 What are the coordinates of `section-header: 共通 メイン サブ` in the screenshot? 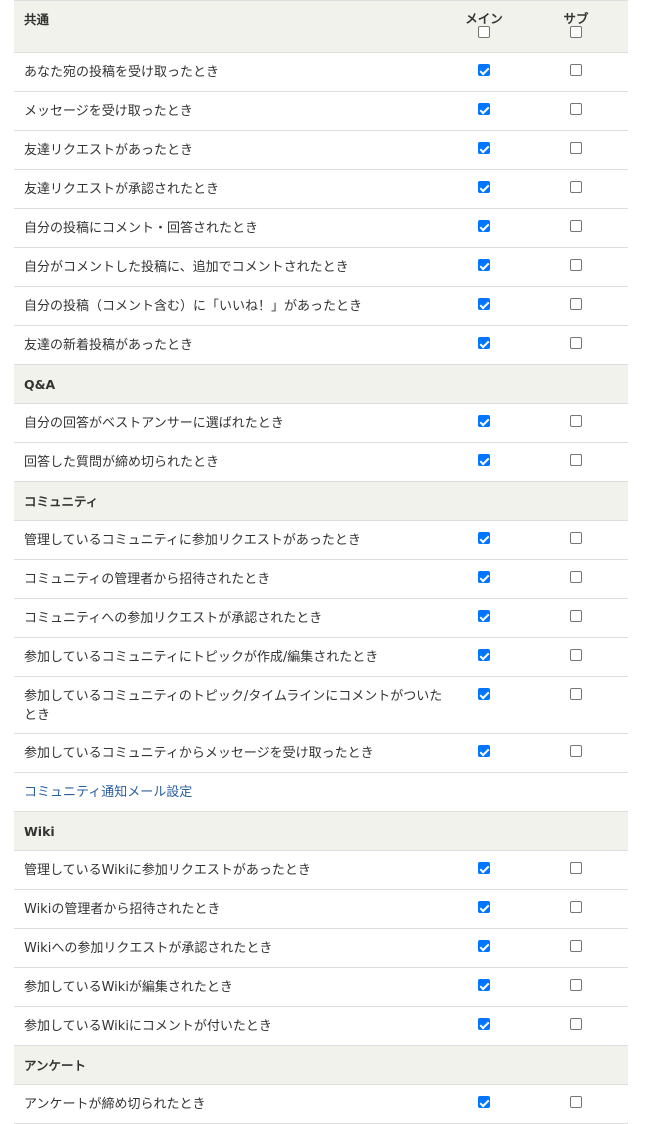 It's located at (321, 26).